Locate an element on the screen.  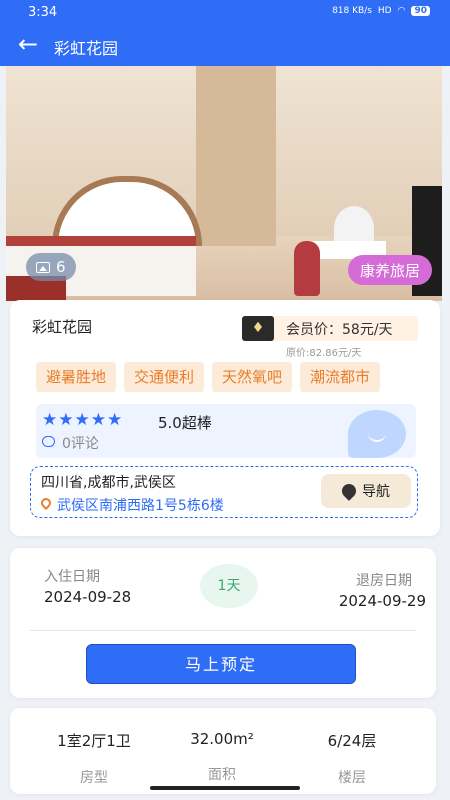
book-now-button: 马上预定 is located at coordinates (221, 664).